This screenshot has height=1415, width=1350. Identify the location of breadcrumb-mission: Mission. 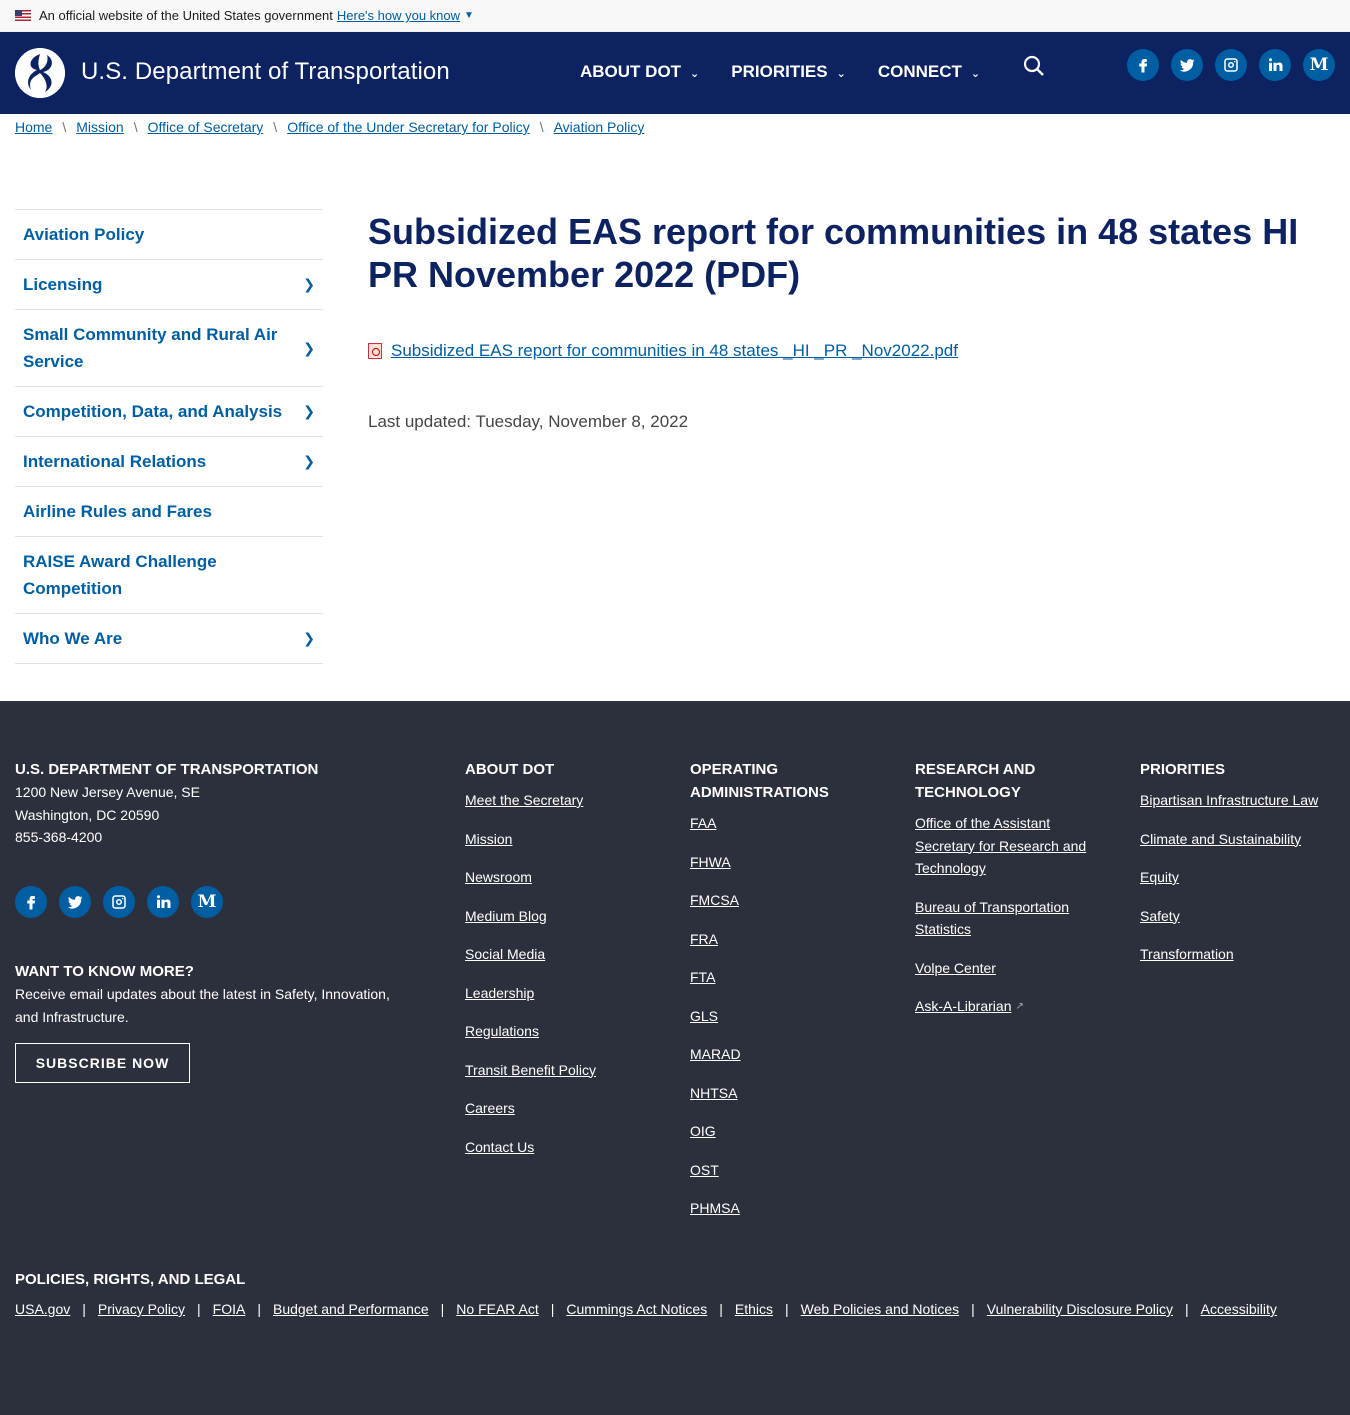
(99, 127).